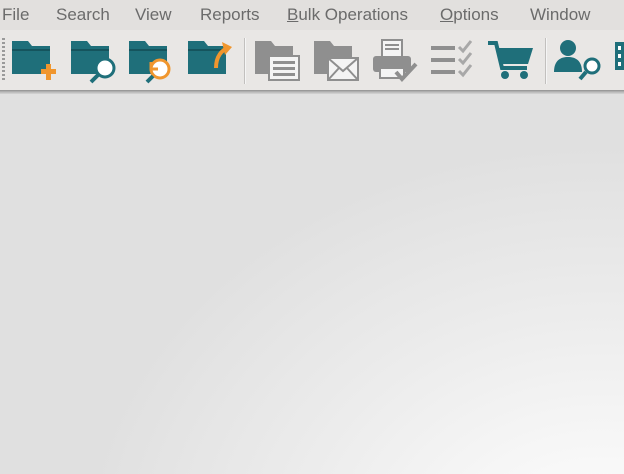 Image resolution: width=624 pixels, height=474 pixels. I want to click on search-folder-icon, so click(93, 62).